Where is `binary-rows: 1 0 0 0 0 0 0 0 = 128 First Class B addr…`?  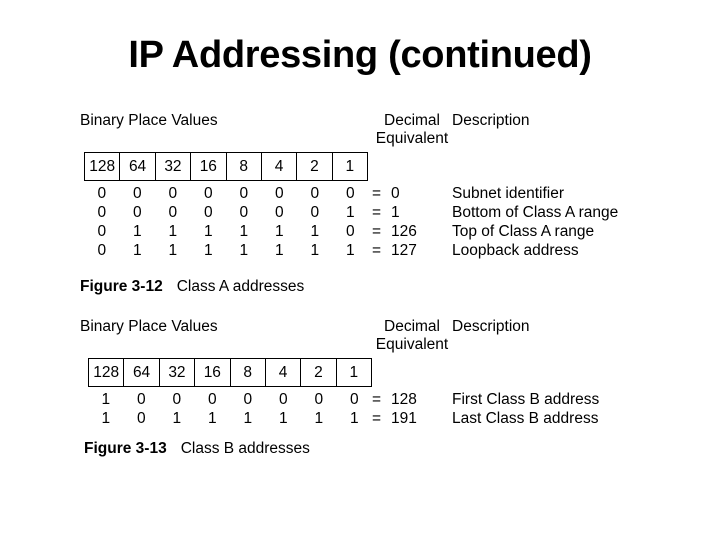
binary-rows: 1 0 0 0 0 0 0 0 = 128 First Class B addr… is located at coordinates (360, 409).